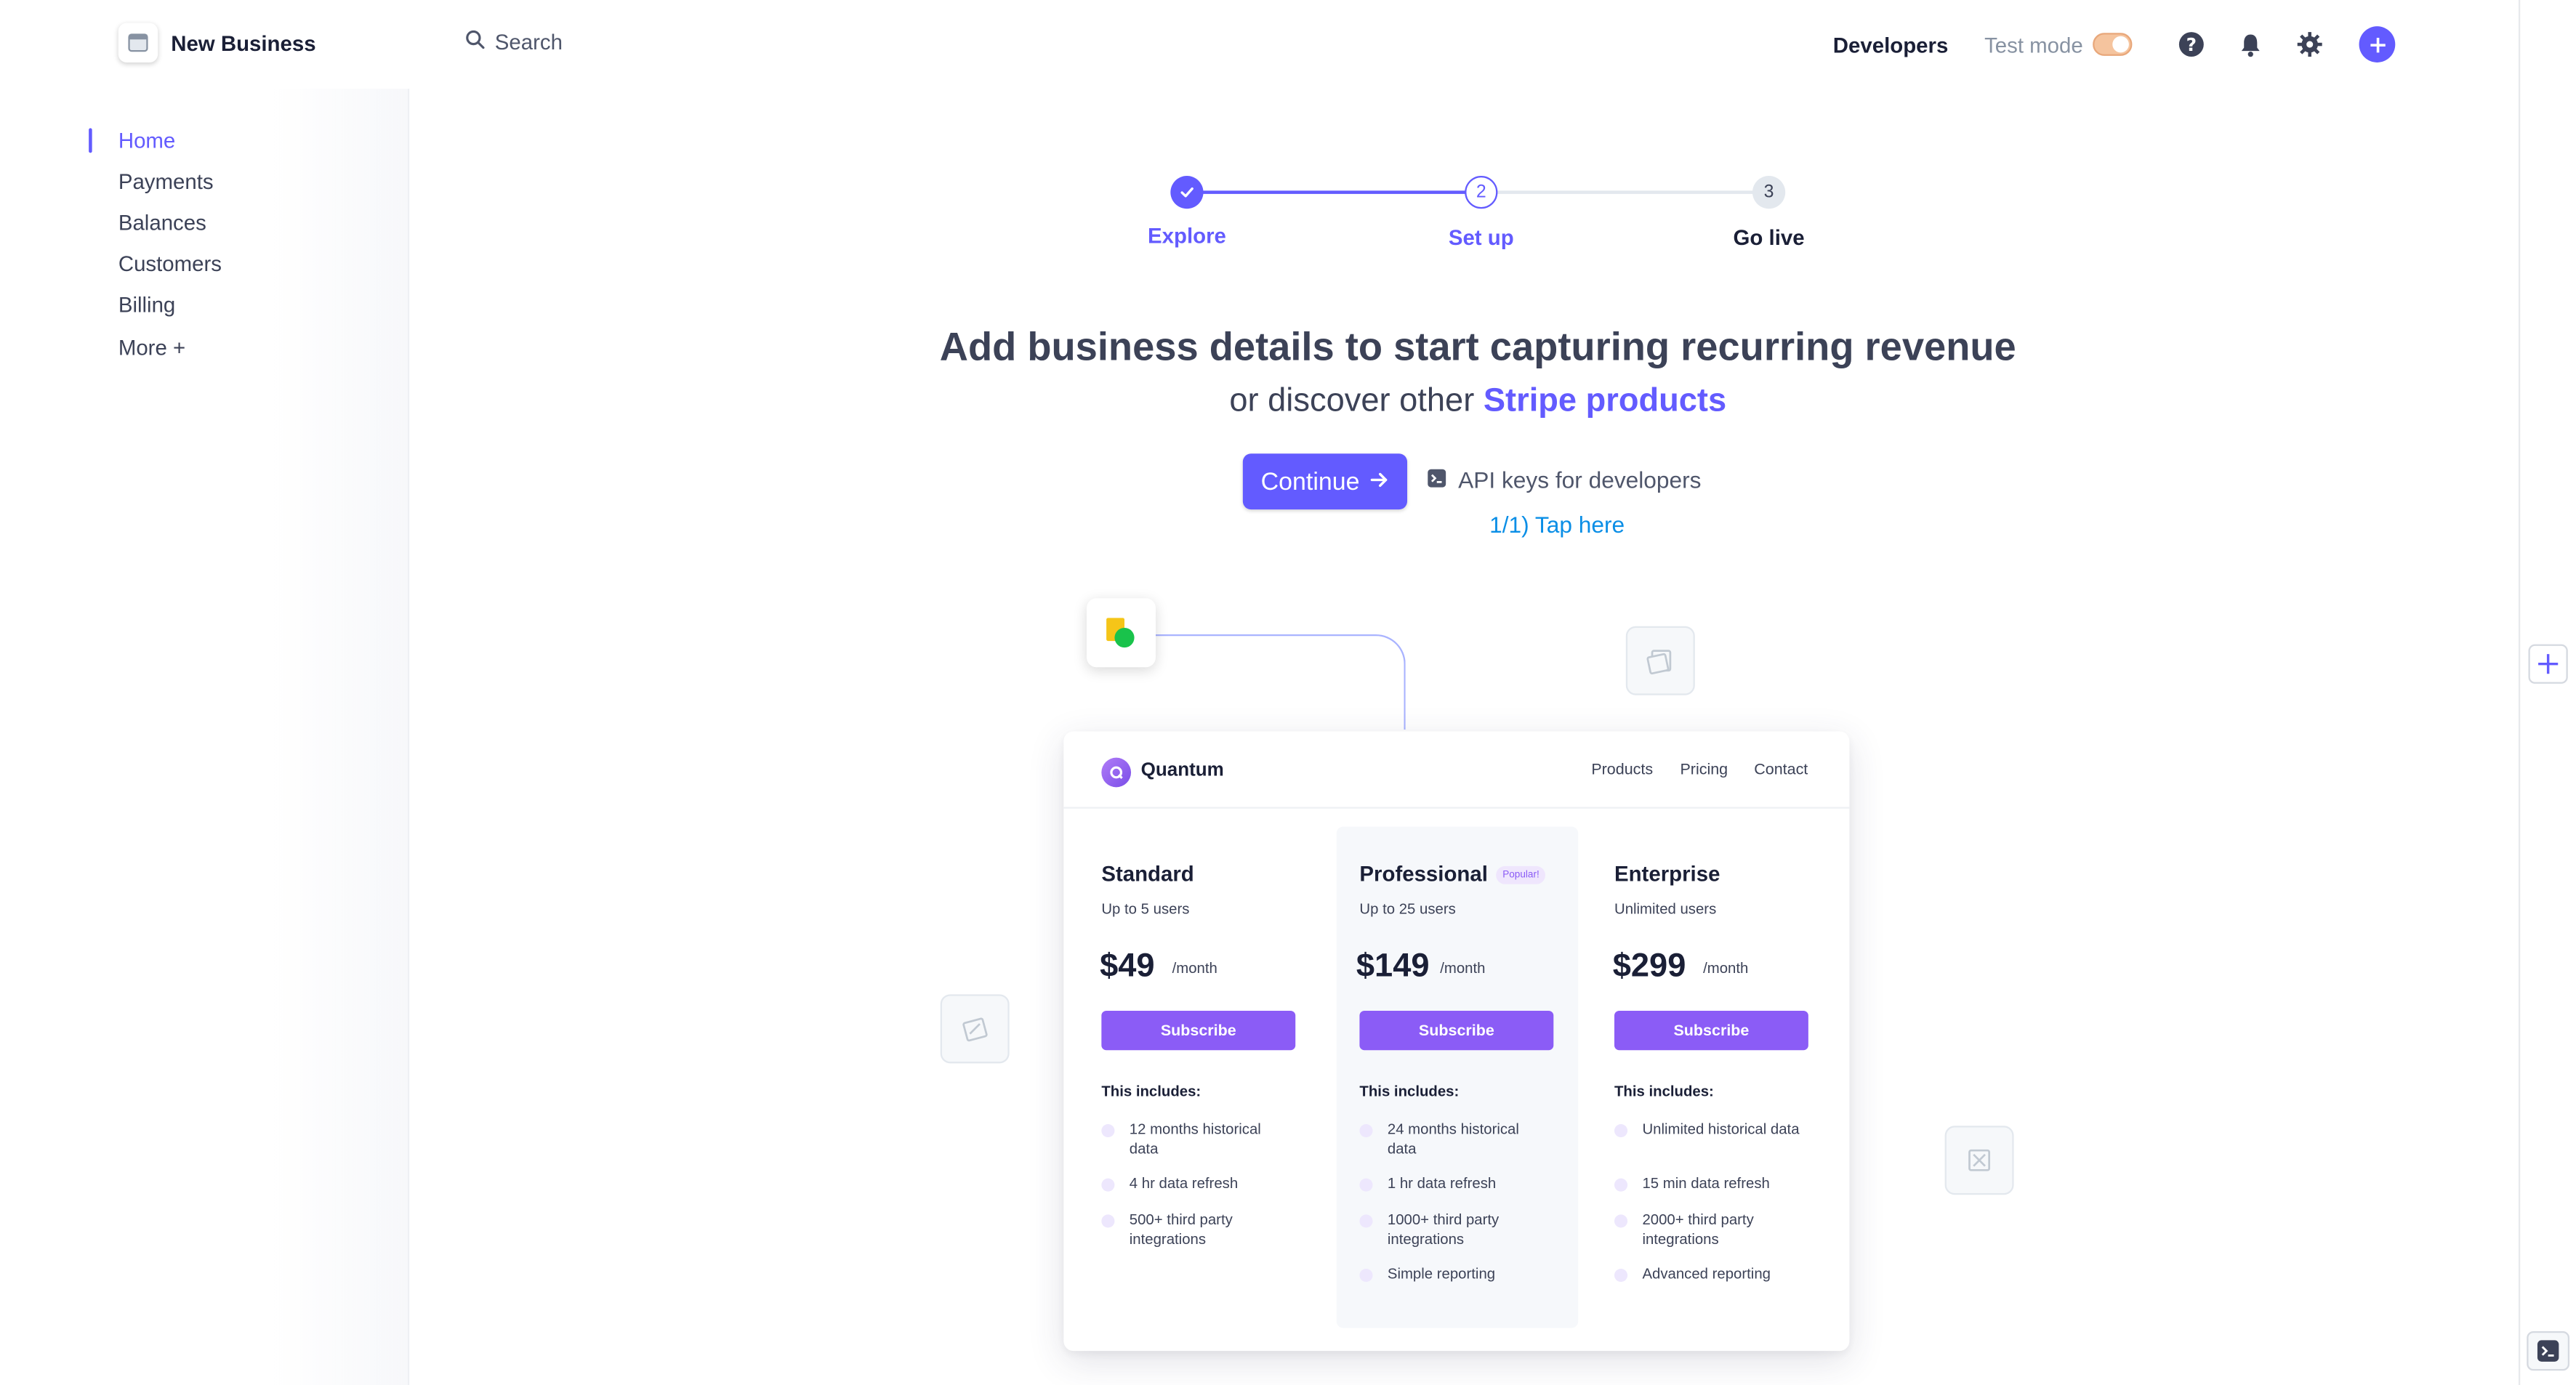 The height and width of the screenshot is (1385, 2576). I want to click on sidebar-item-billing: Billing, so click(146, 305).